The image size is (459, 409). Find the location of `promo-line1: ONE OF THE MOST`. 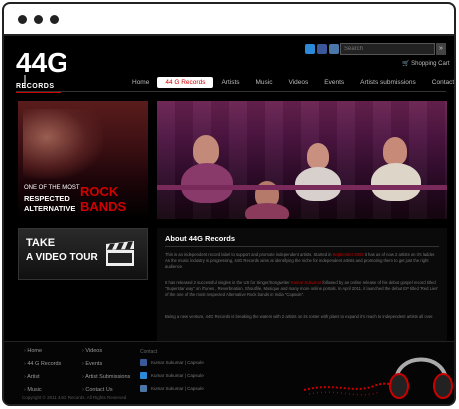

promo-line1: ONE OF THE MOST is located at coordinates (52, 188).